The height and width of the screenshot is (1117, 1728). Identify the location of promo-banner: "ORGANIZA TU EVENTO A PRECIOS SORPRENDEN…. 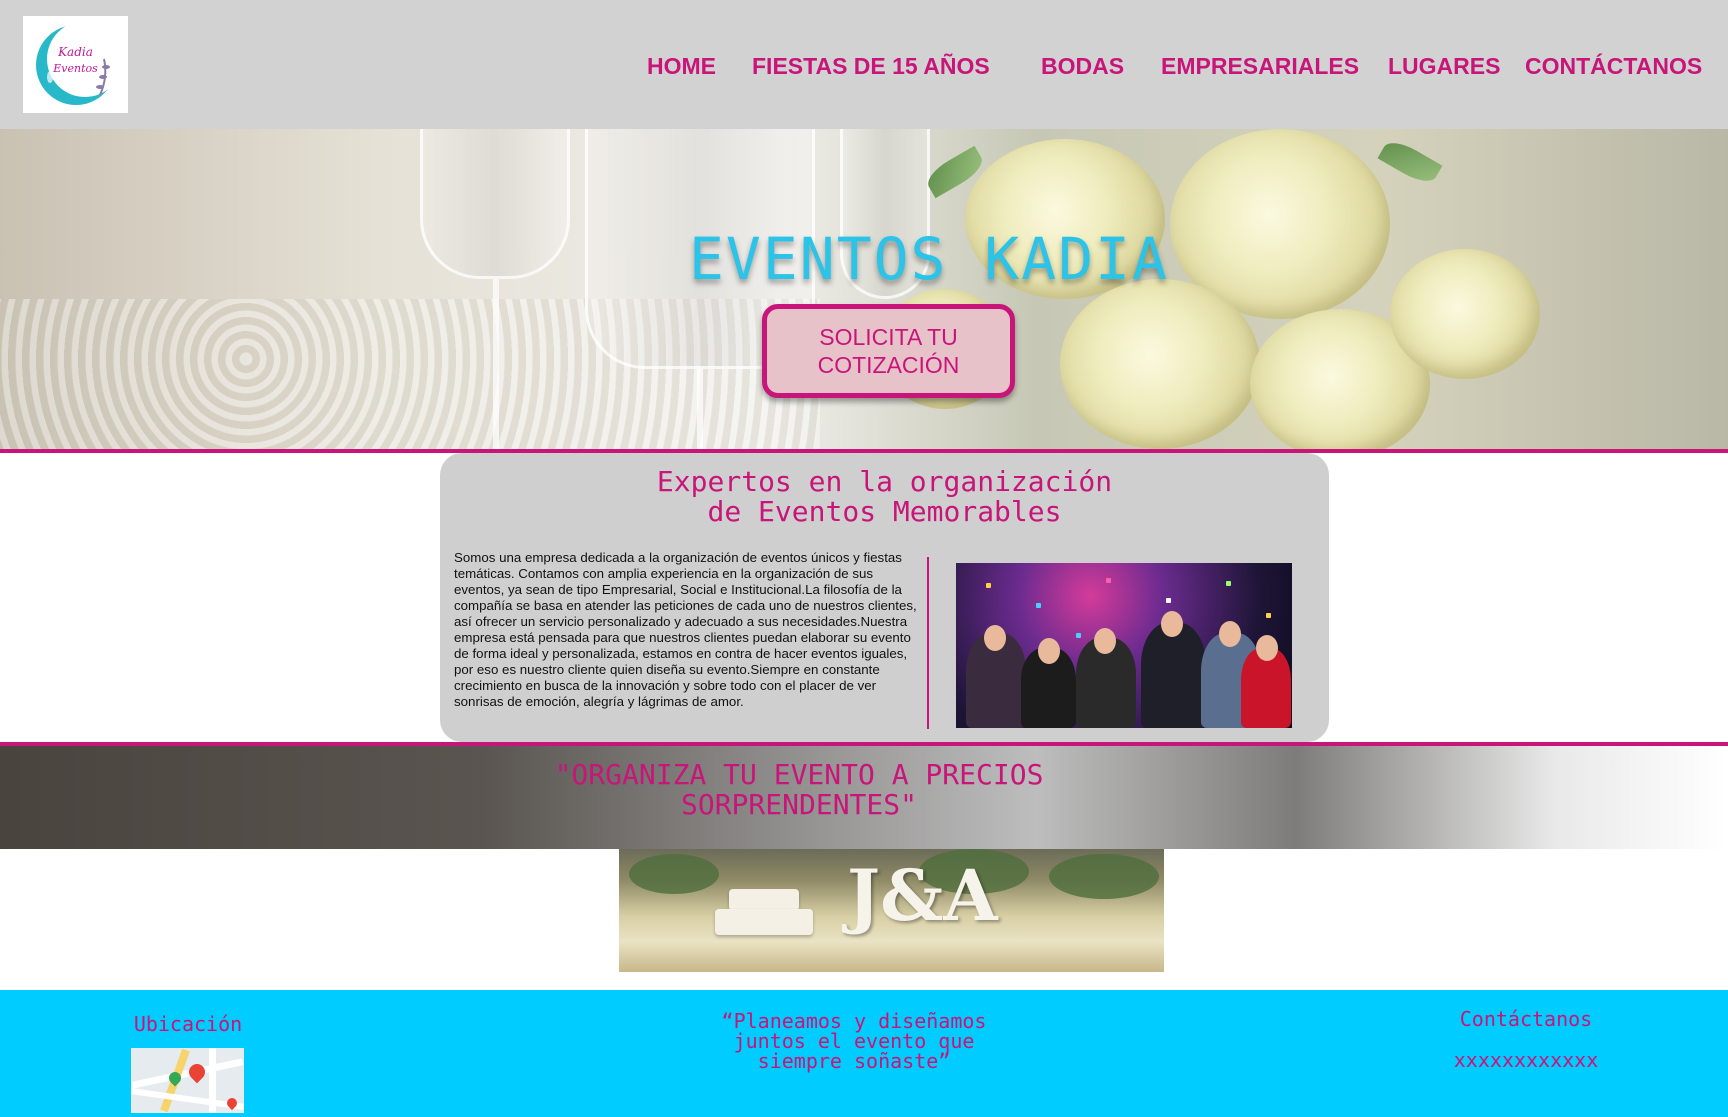
(864, 797).